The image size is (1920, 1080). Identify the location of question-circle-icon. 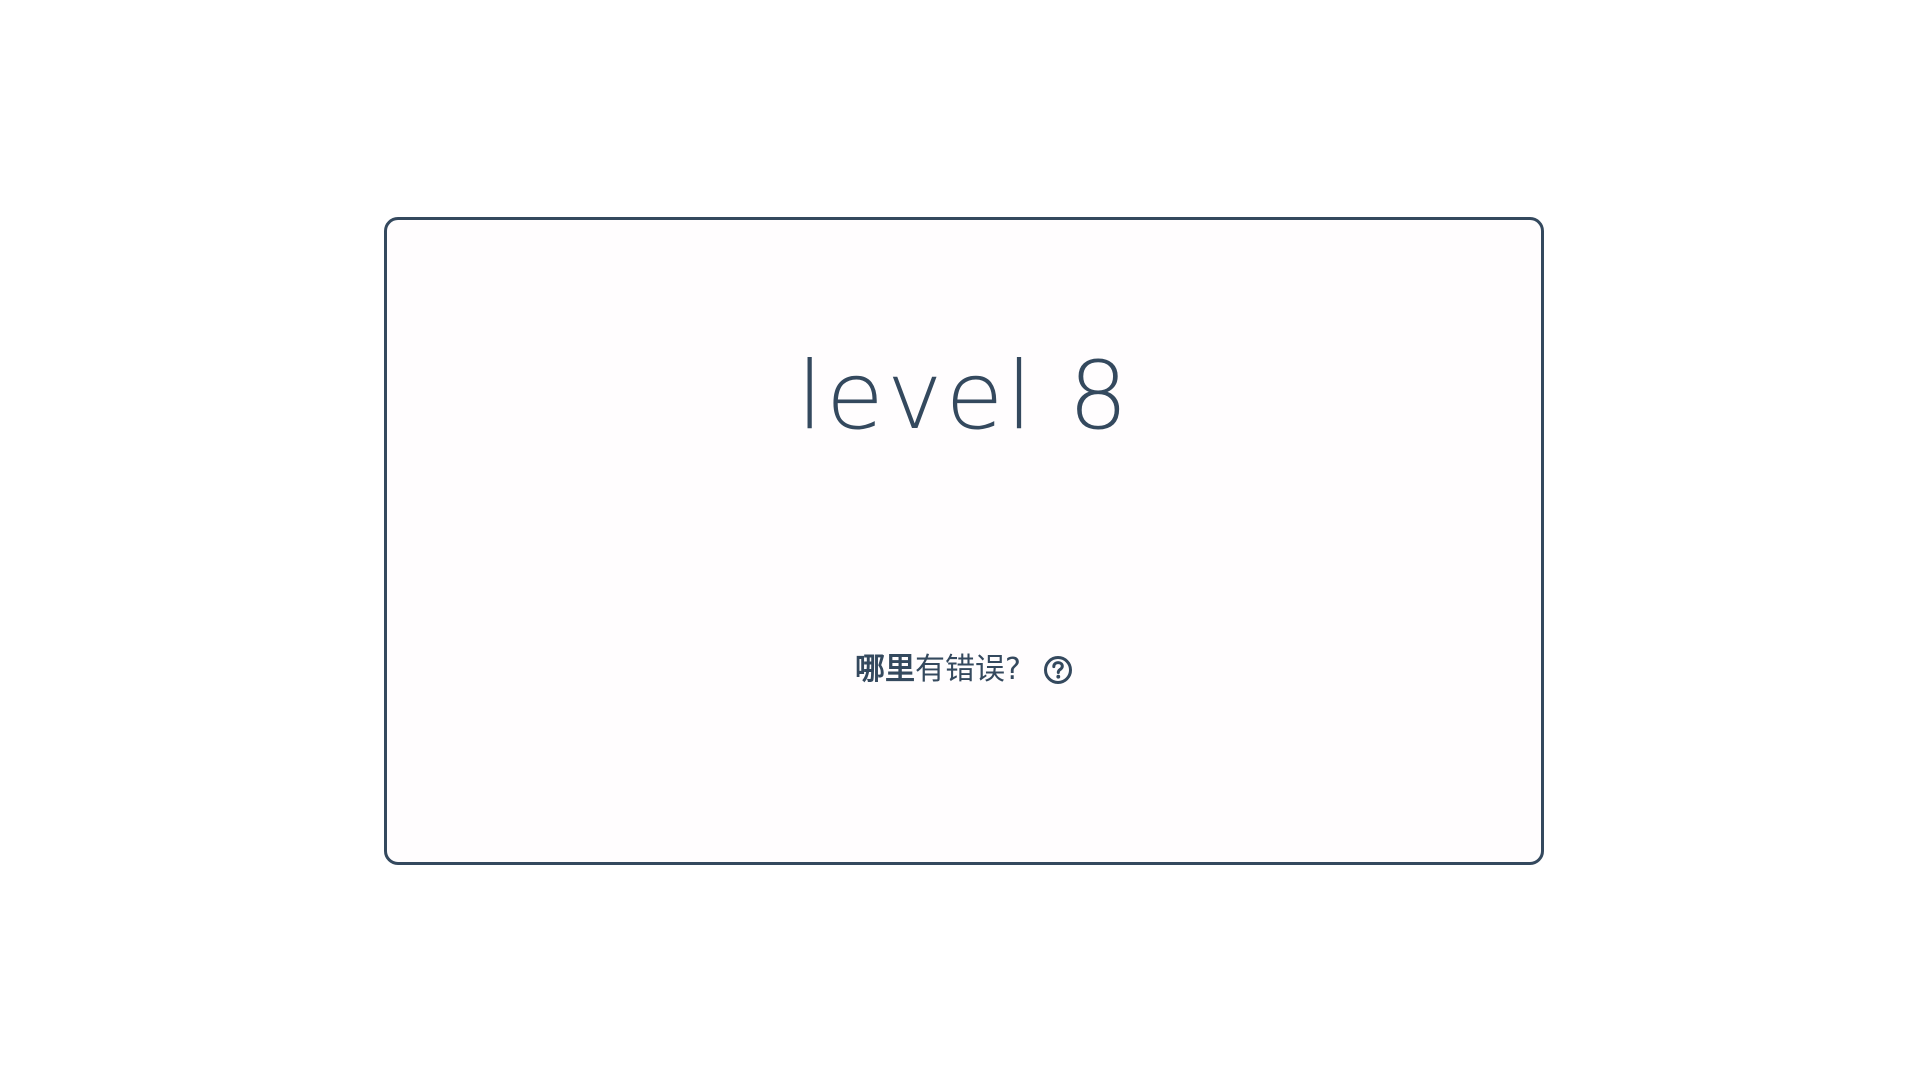
(1057, 670).